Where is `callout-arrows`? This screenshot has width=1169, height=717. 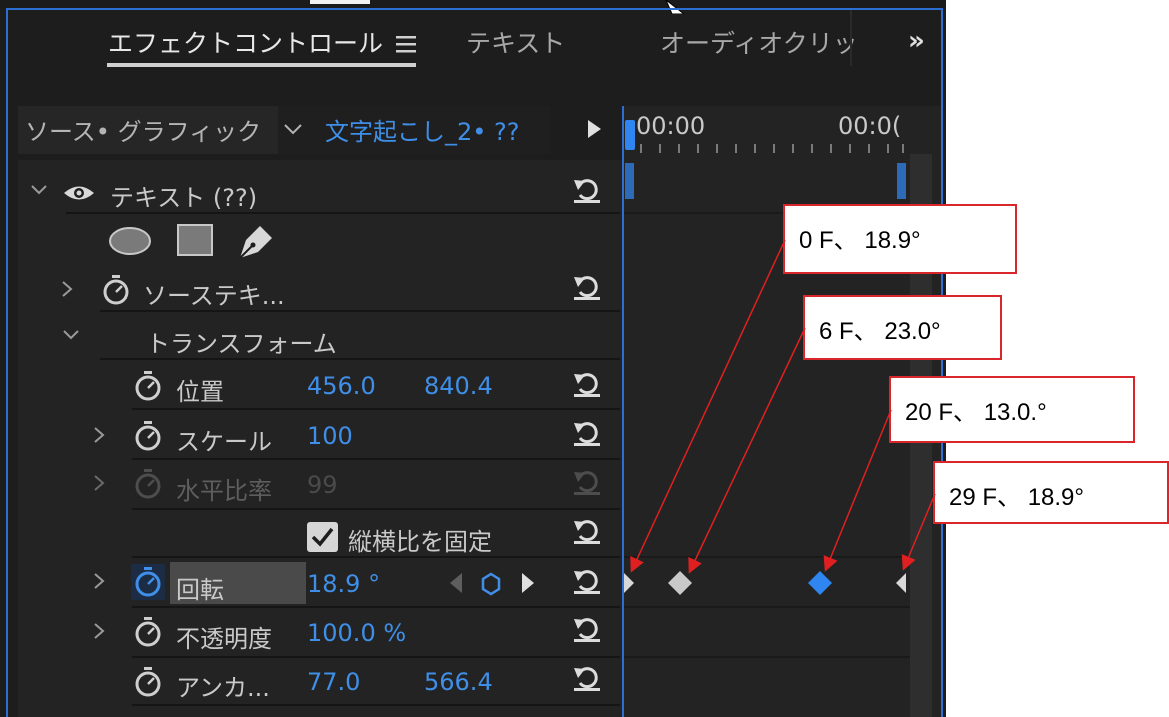 callout-arrows is located at coordinates (783, 406).